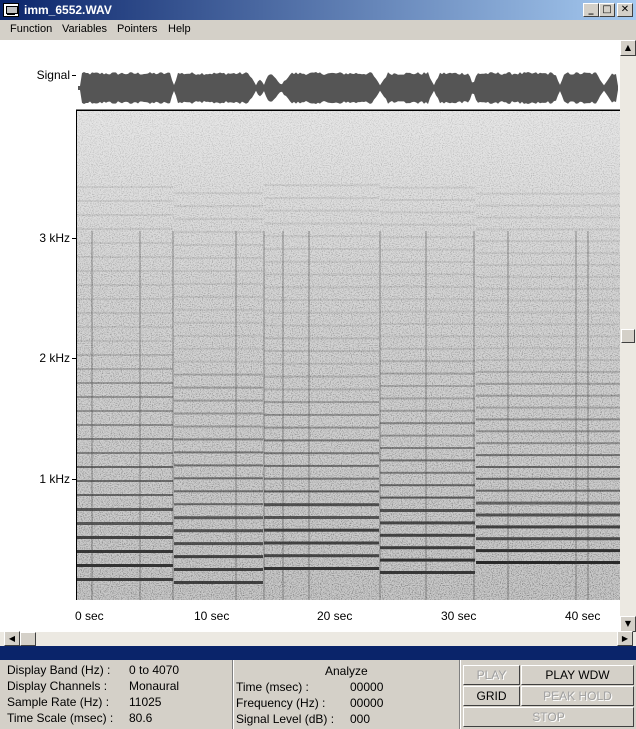 The height and width of the screenshot is (729, 636). Describe the element at coordinates (31, 29) in the screenshot. I see `menu-function: Function` at that location.